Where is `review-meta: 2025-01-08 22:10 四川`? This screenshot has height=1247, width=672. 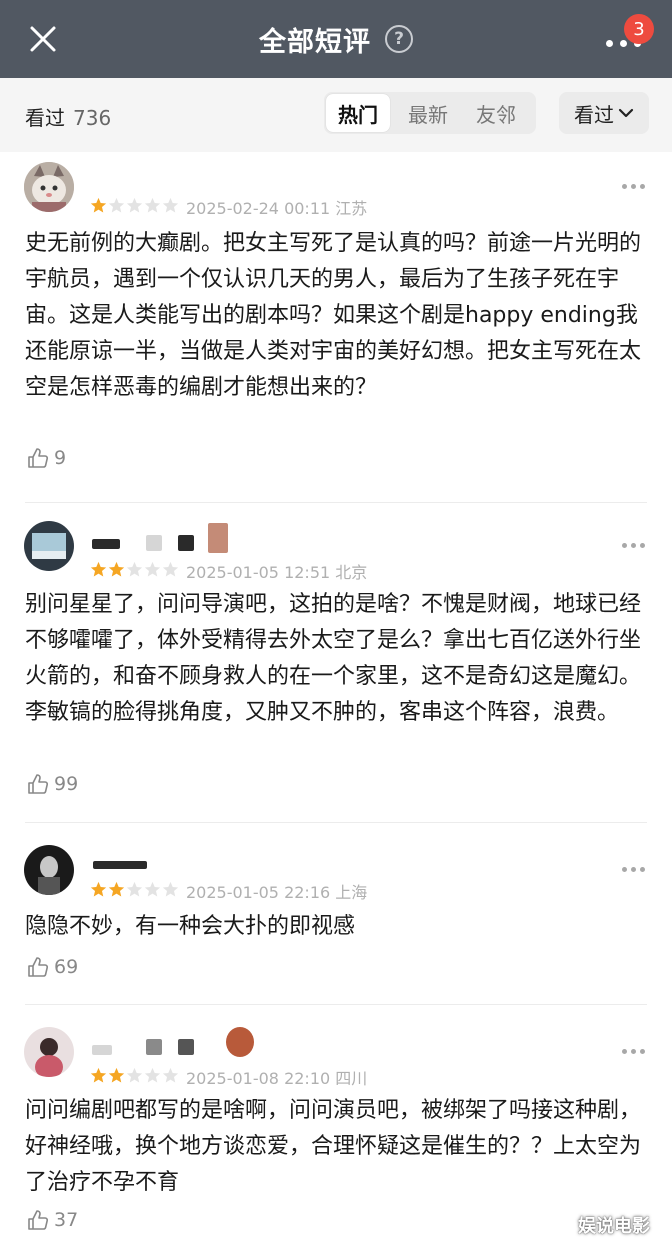 review-meta: 2025-01-08 22:10 四川 is located at coordinates (276, 1077).